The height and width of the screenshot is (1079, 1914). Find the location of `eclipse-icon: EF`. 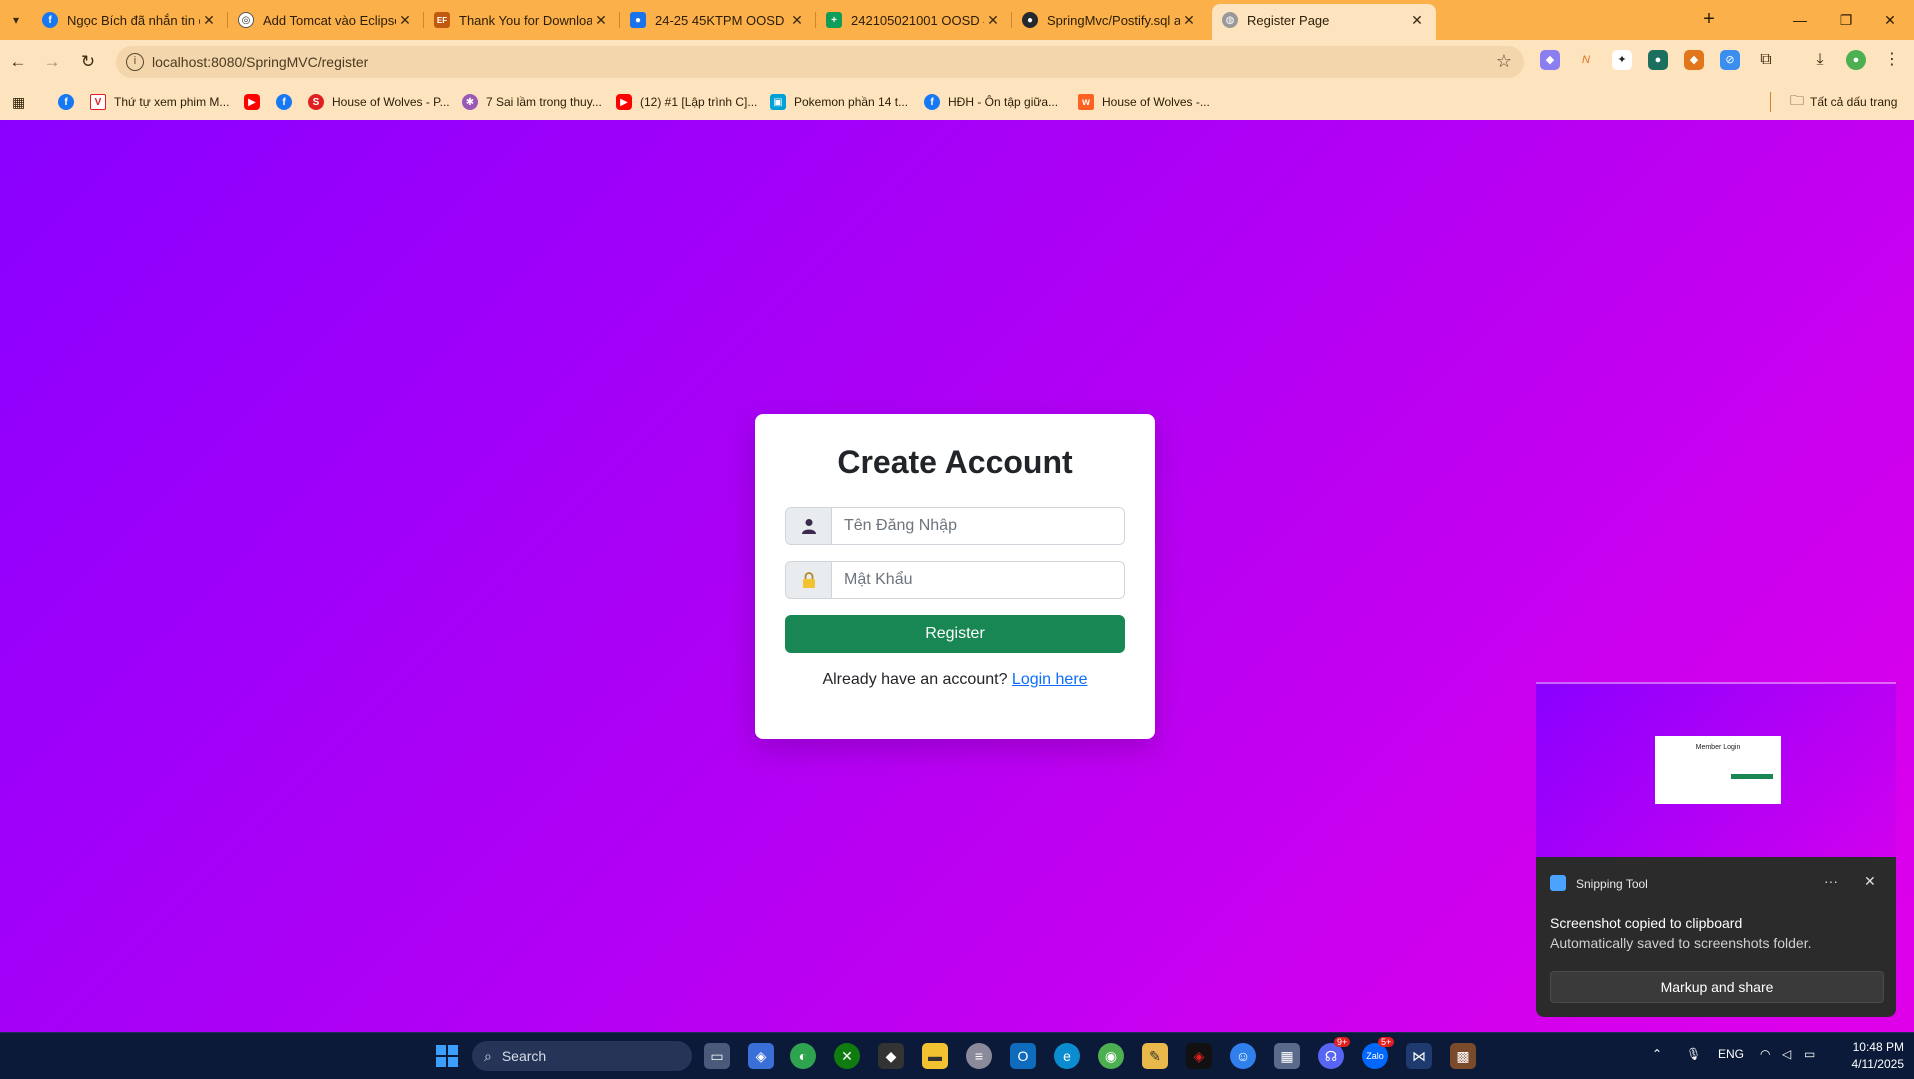

eclipse-icon: EF is located at coordinates (442, 20).